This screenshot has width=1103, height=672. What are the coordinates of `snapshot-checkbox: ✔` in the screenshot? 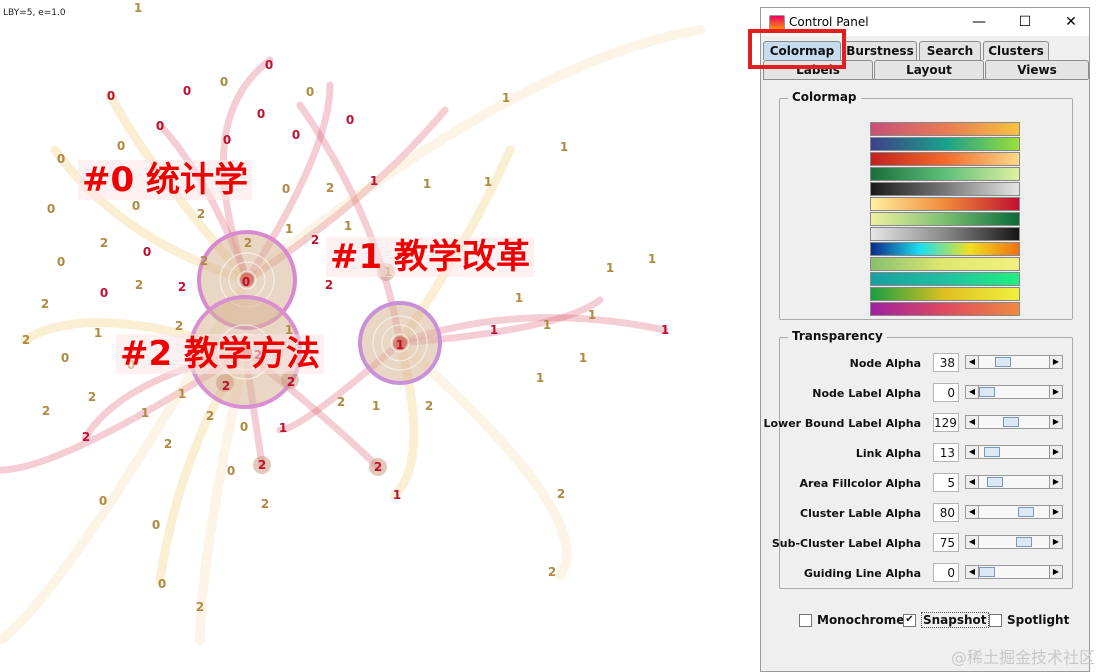 It's located at (909, 620).